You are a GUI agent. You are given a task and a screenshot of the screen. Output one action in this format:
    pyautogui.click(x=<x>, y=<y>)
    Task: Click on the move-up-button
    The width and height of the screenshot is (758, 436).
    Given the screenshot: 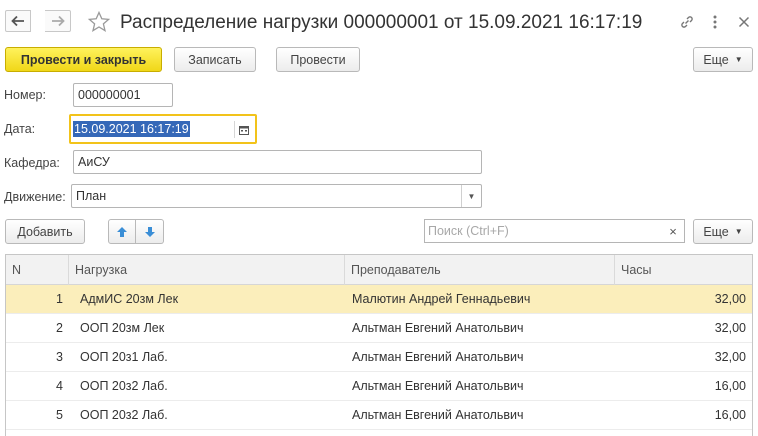 What is the action you would take?
    pyautogui.click(x=122, y=231)
    